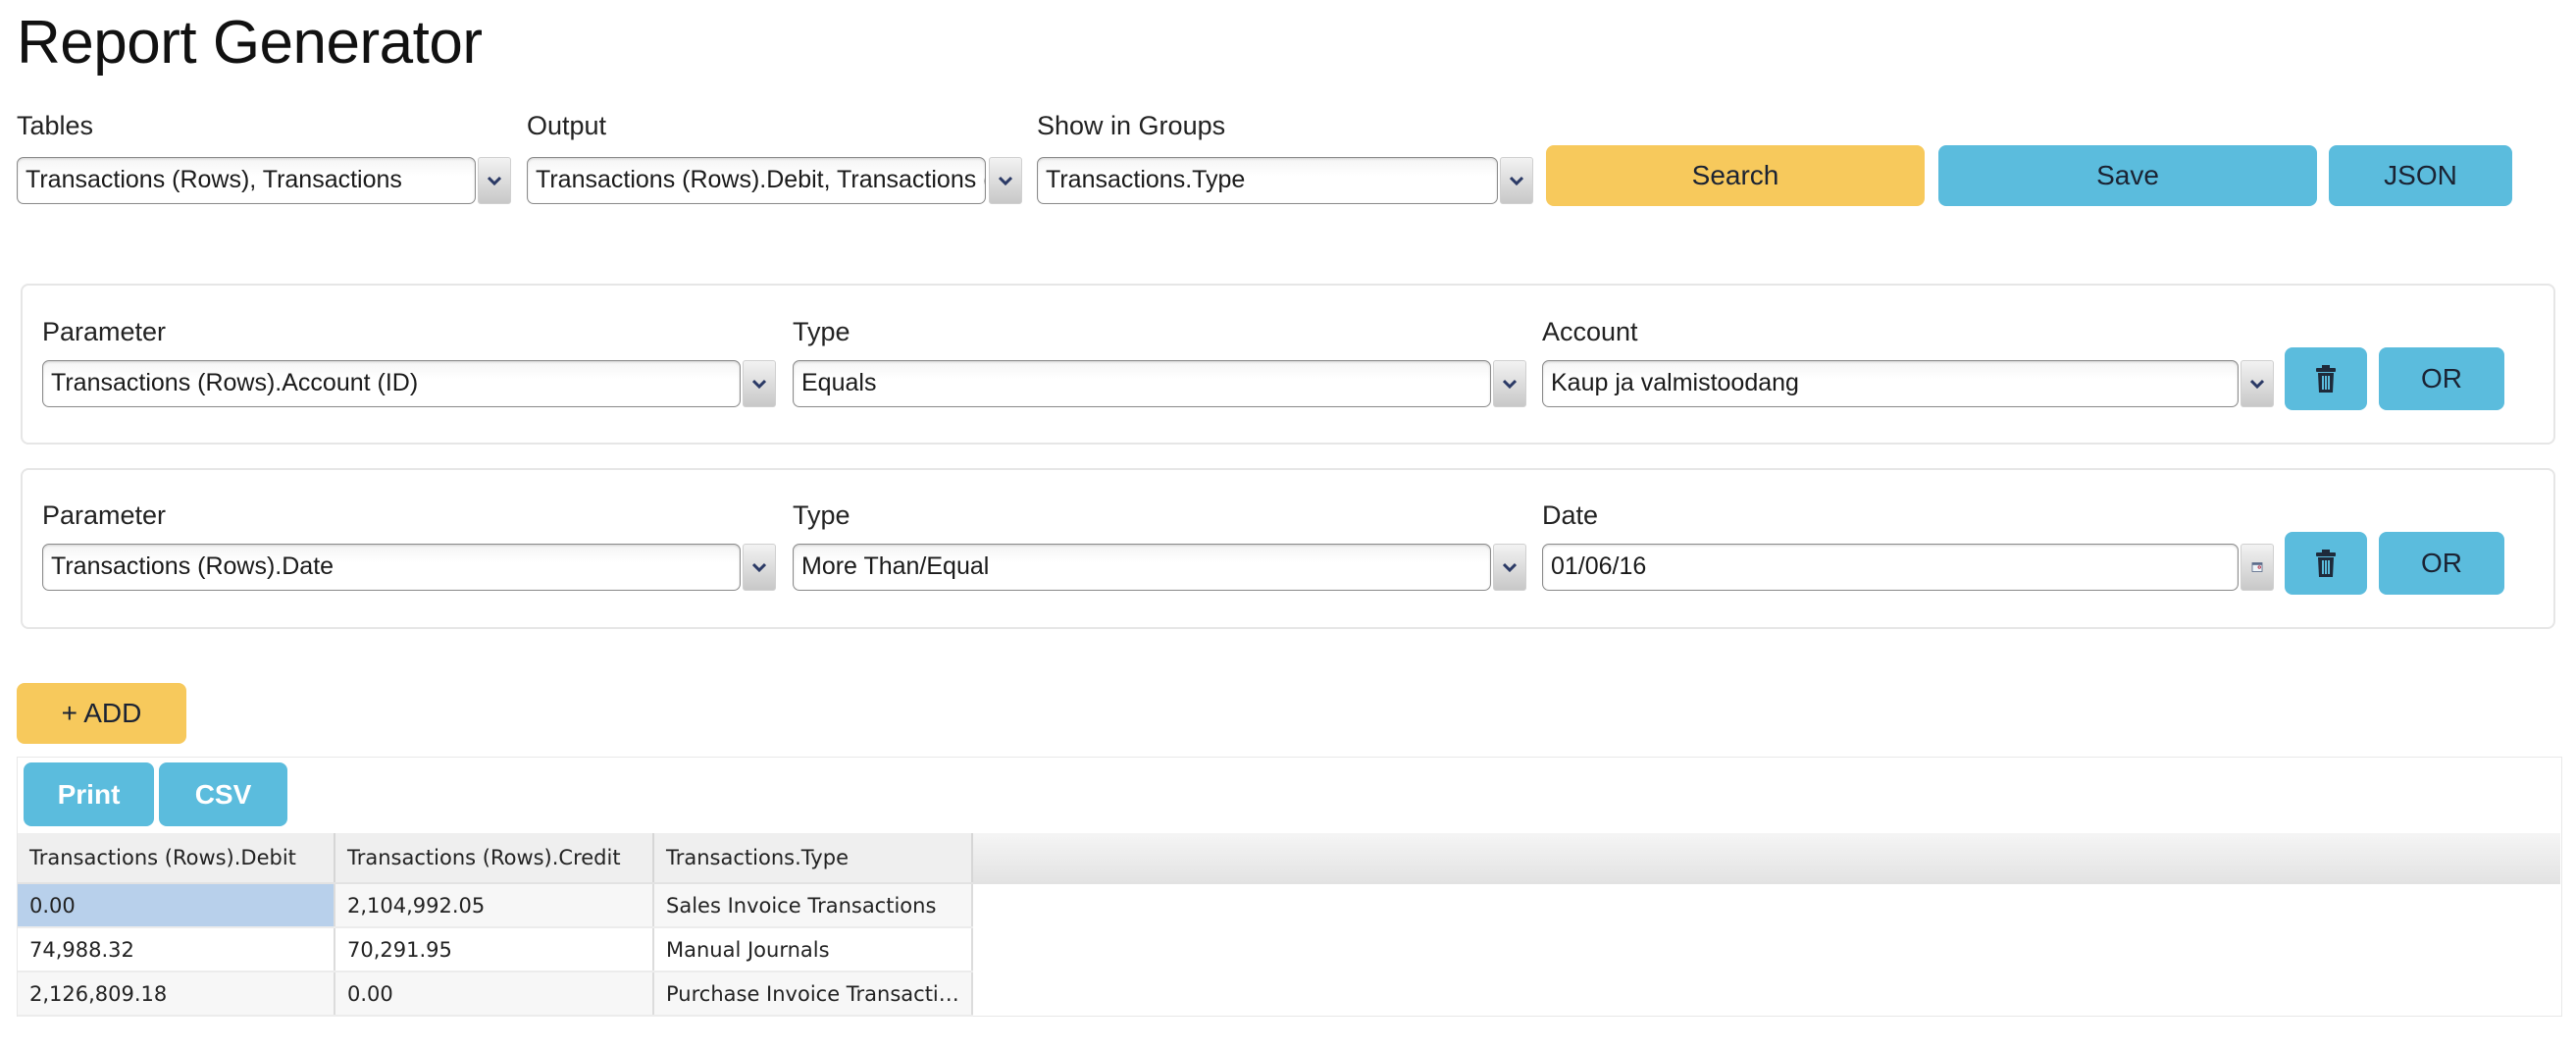  I want to click on column-header-filler, so click(1766, 858).